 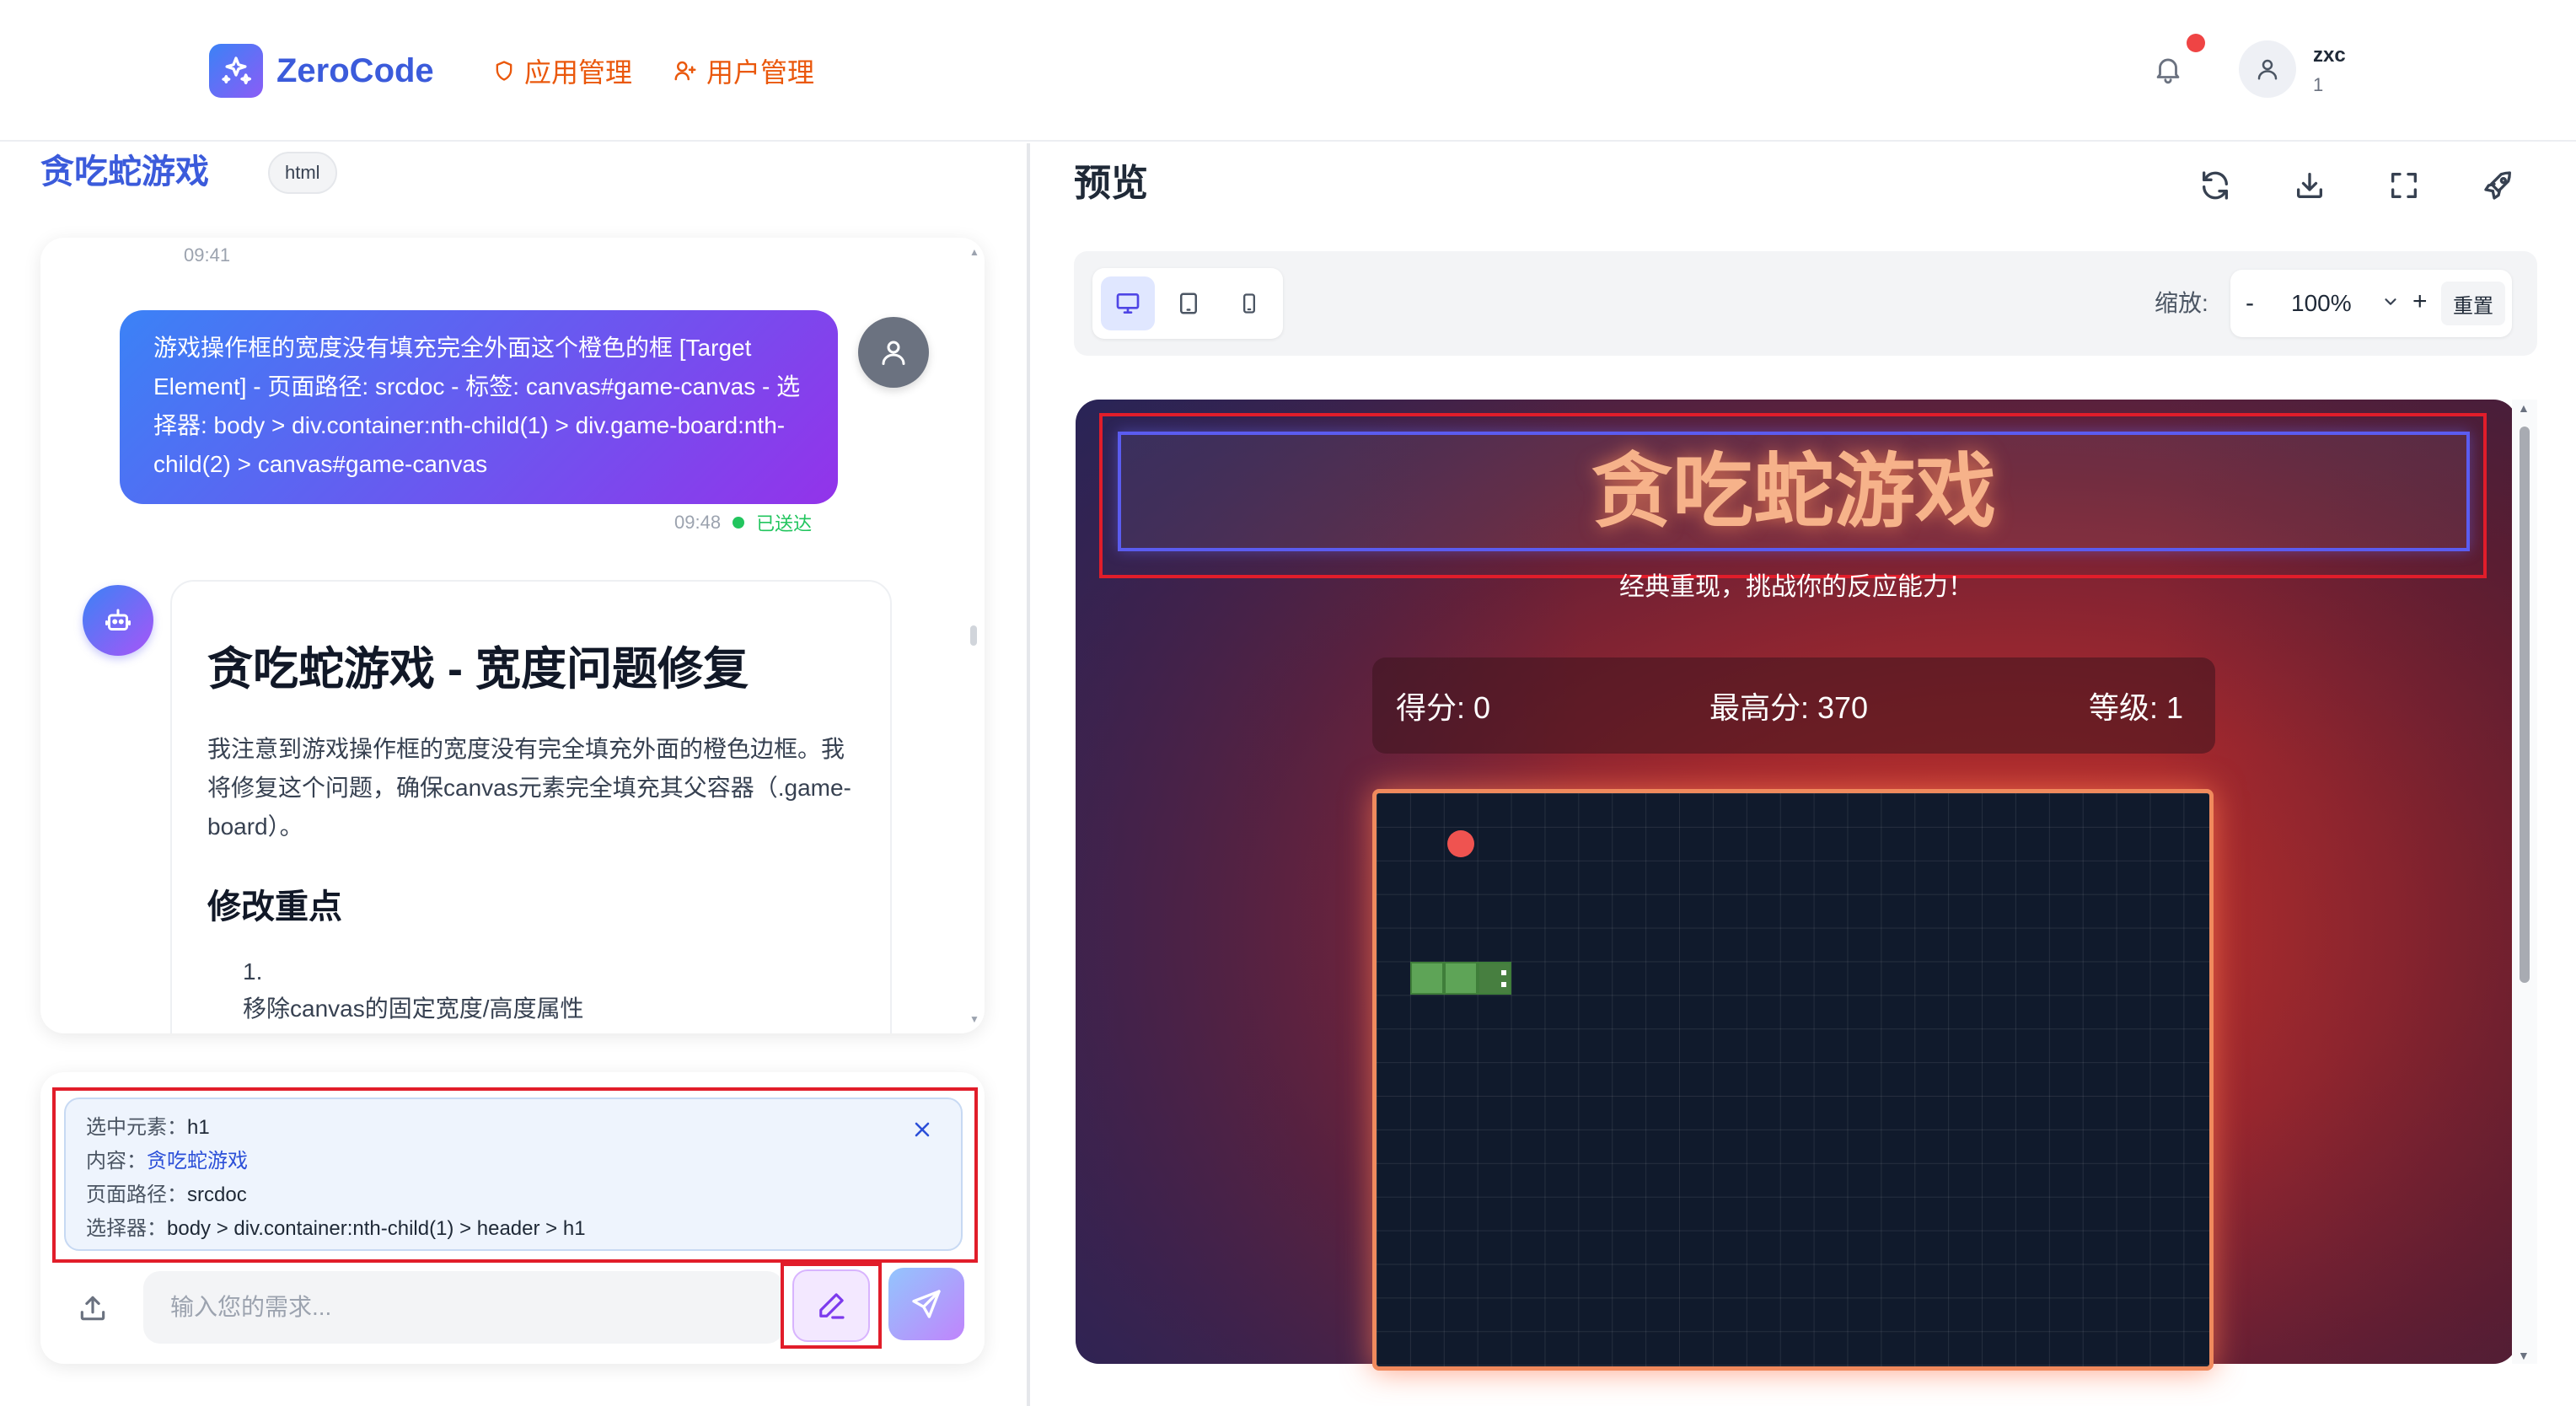 I want to click on send-button, so click(x=926, y=1304).